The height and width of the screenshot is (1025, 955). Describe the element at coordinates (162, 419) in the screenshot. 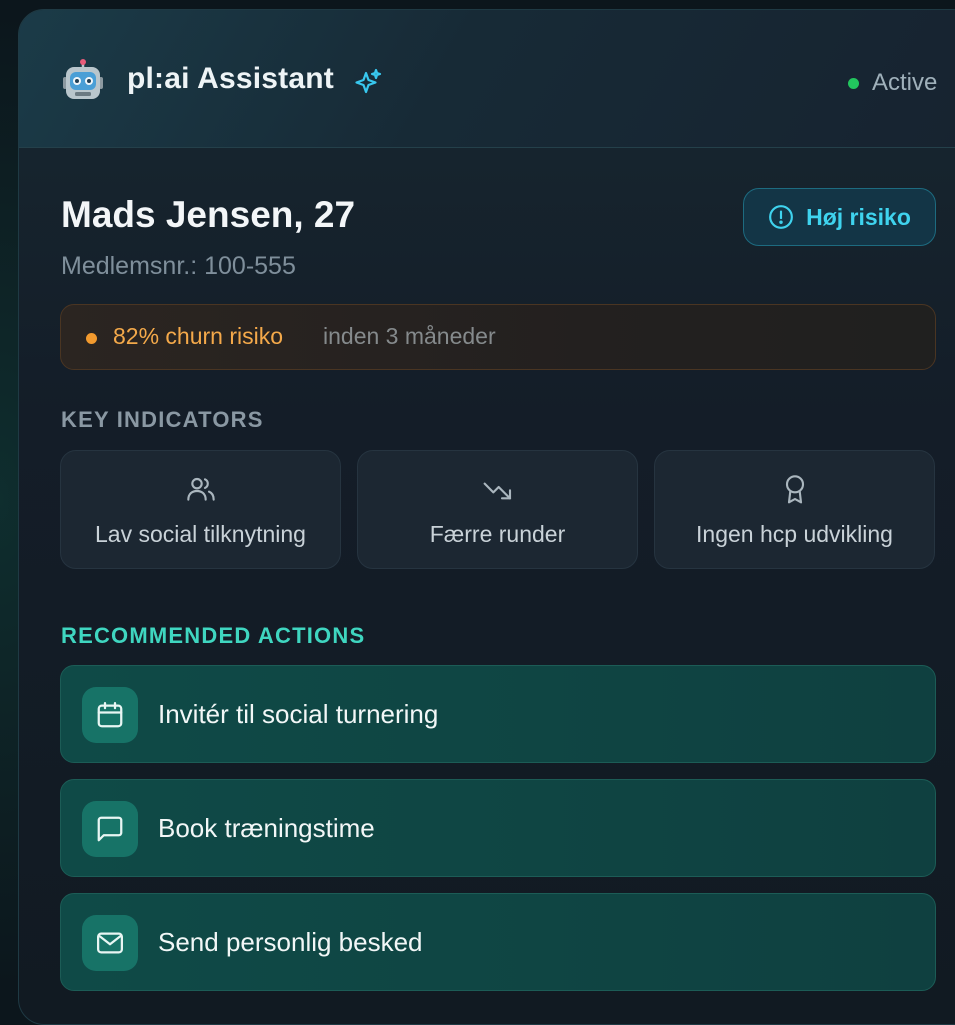

I see `key-indicators-heading: KEY INDICATORS` at that location.